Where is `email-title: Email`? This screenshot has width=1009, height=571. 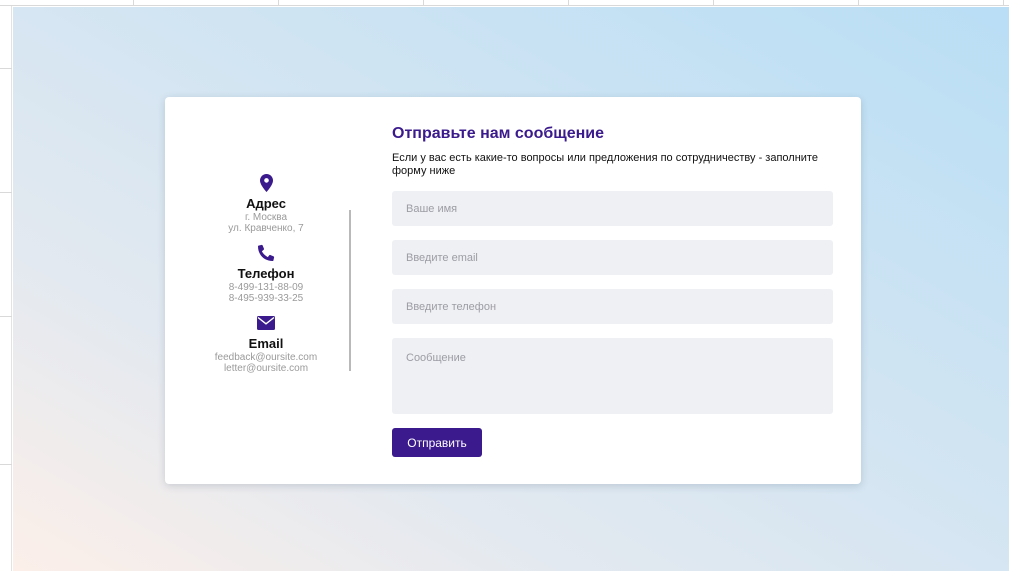 email-title: Email is located at coordinates (266, 343).